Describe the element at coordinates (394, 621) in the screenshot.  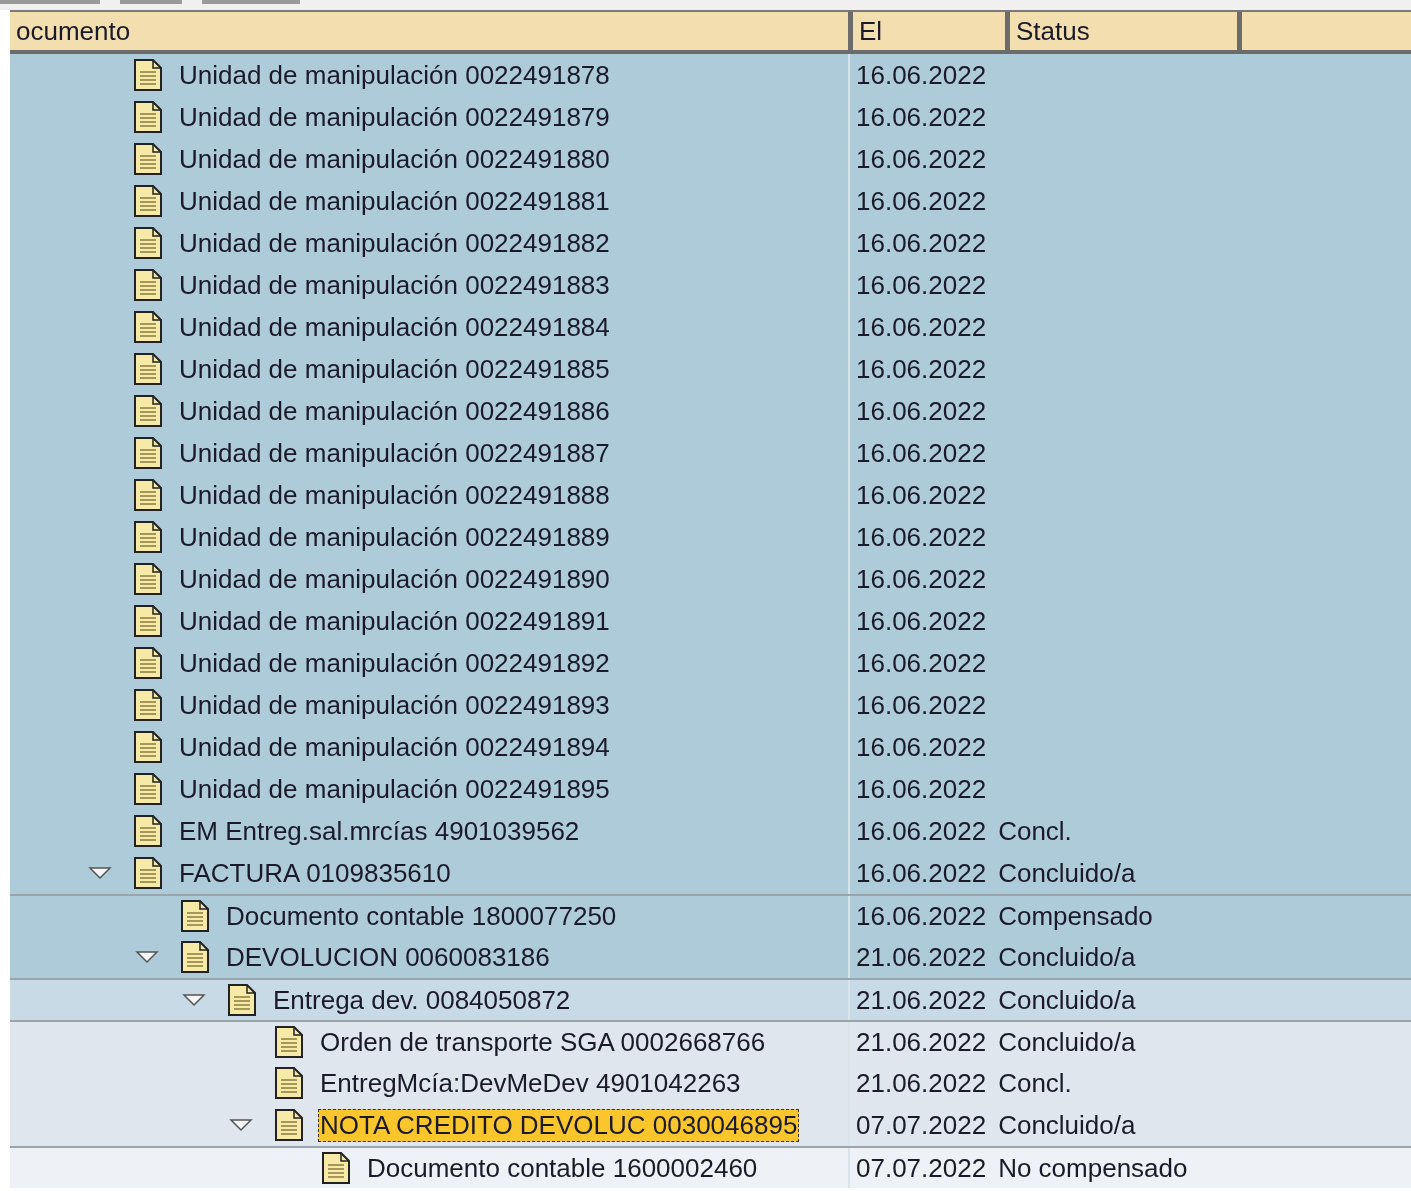
I see `tree-item: Unidad de manipulación 0022491891` at that location.